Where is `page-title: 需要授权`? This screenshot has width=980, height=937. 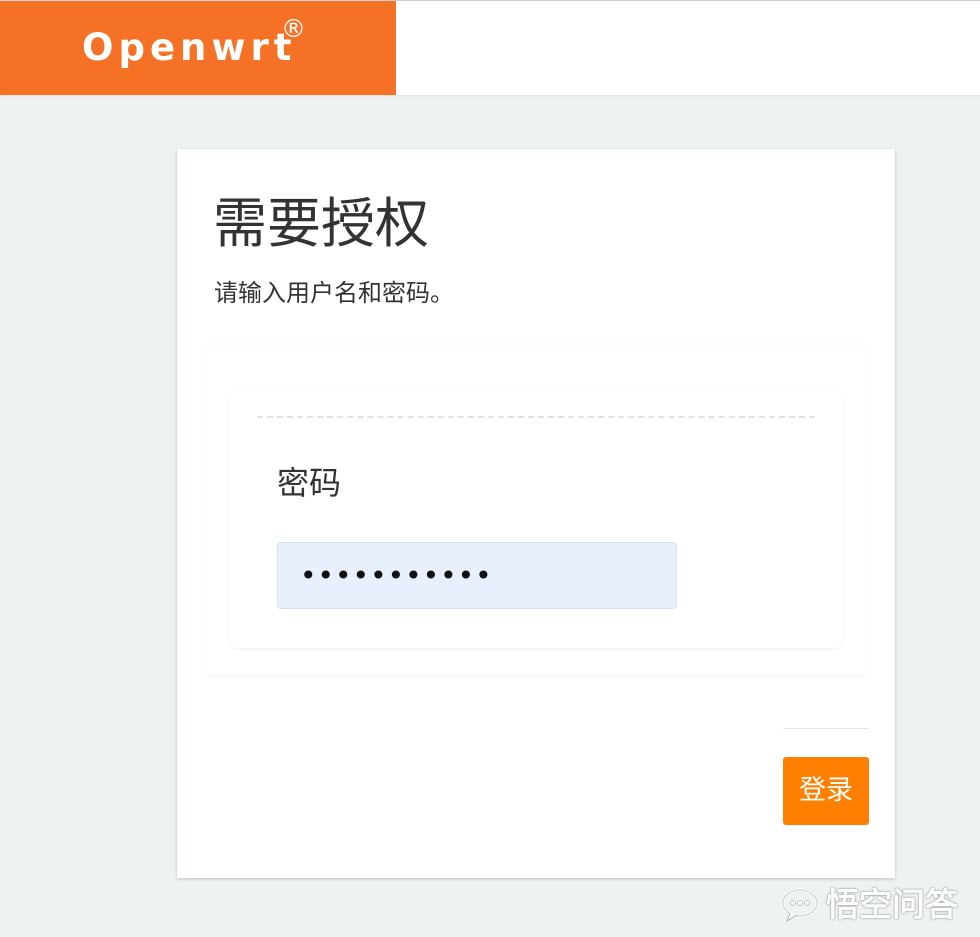
page-title: 需要授权 is located at coordinates (321, 223).